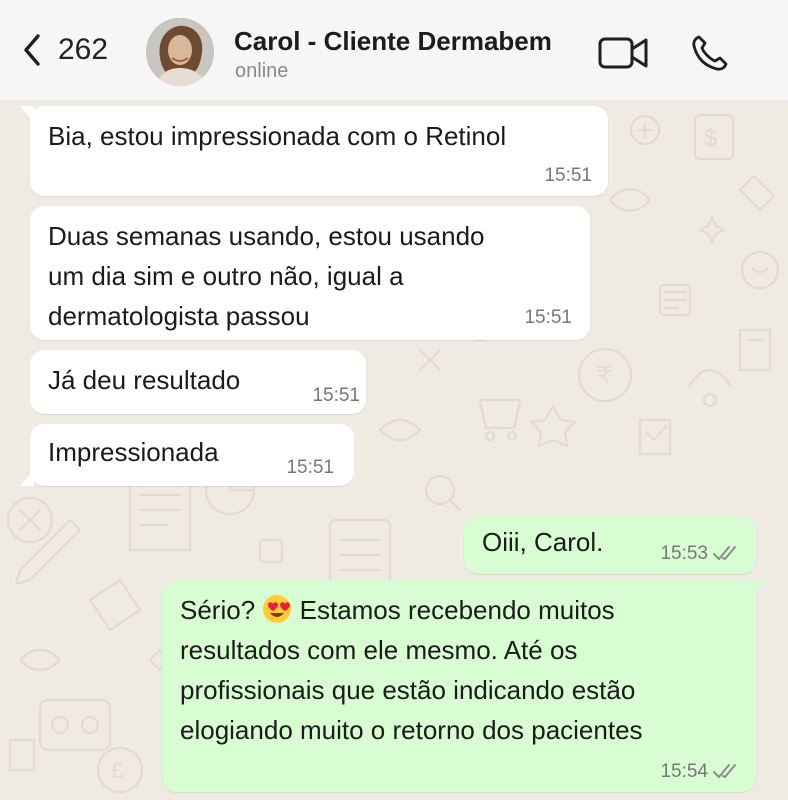 The image size is (788, 800). Describe the element at coordinates (226, 276) in the screenshot. I see `message-line: um dia sim e outro não, igual a` at that location.